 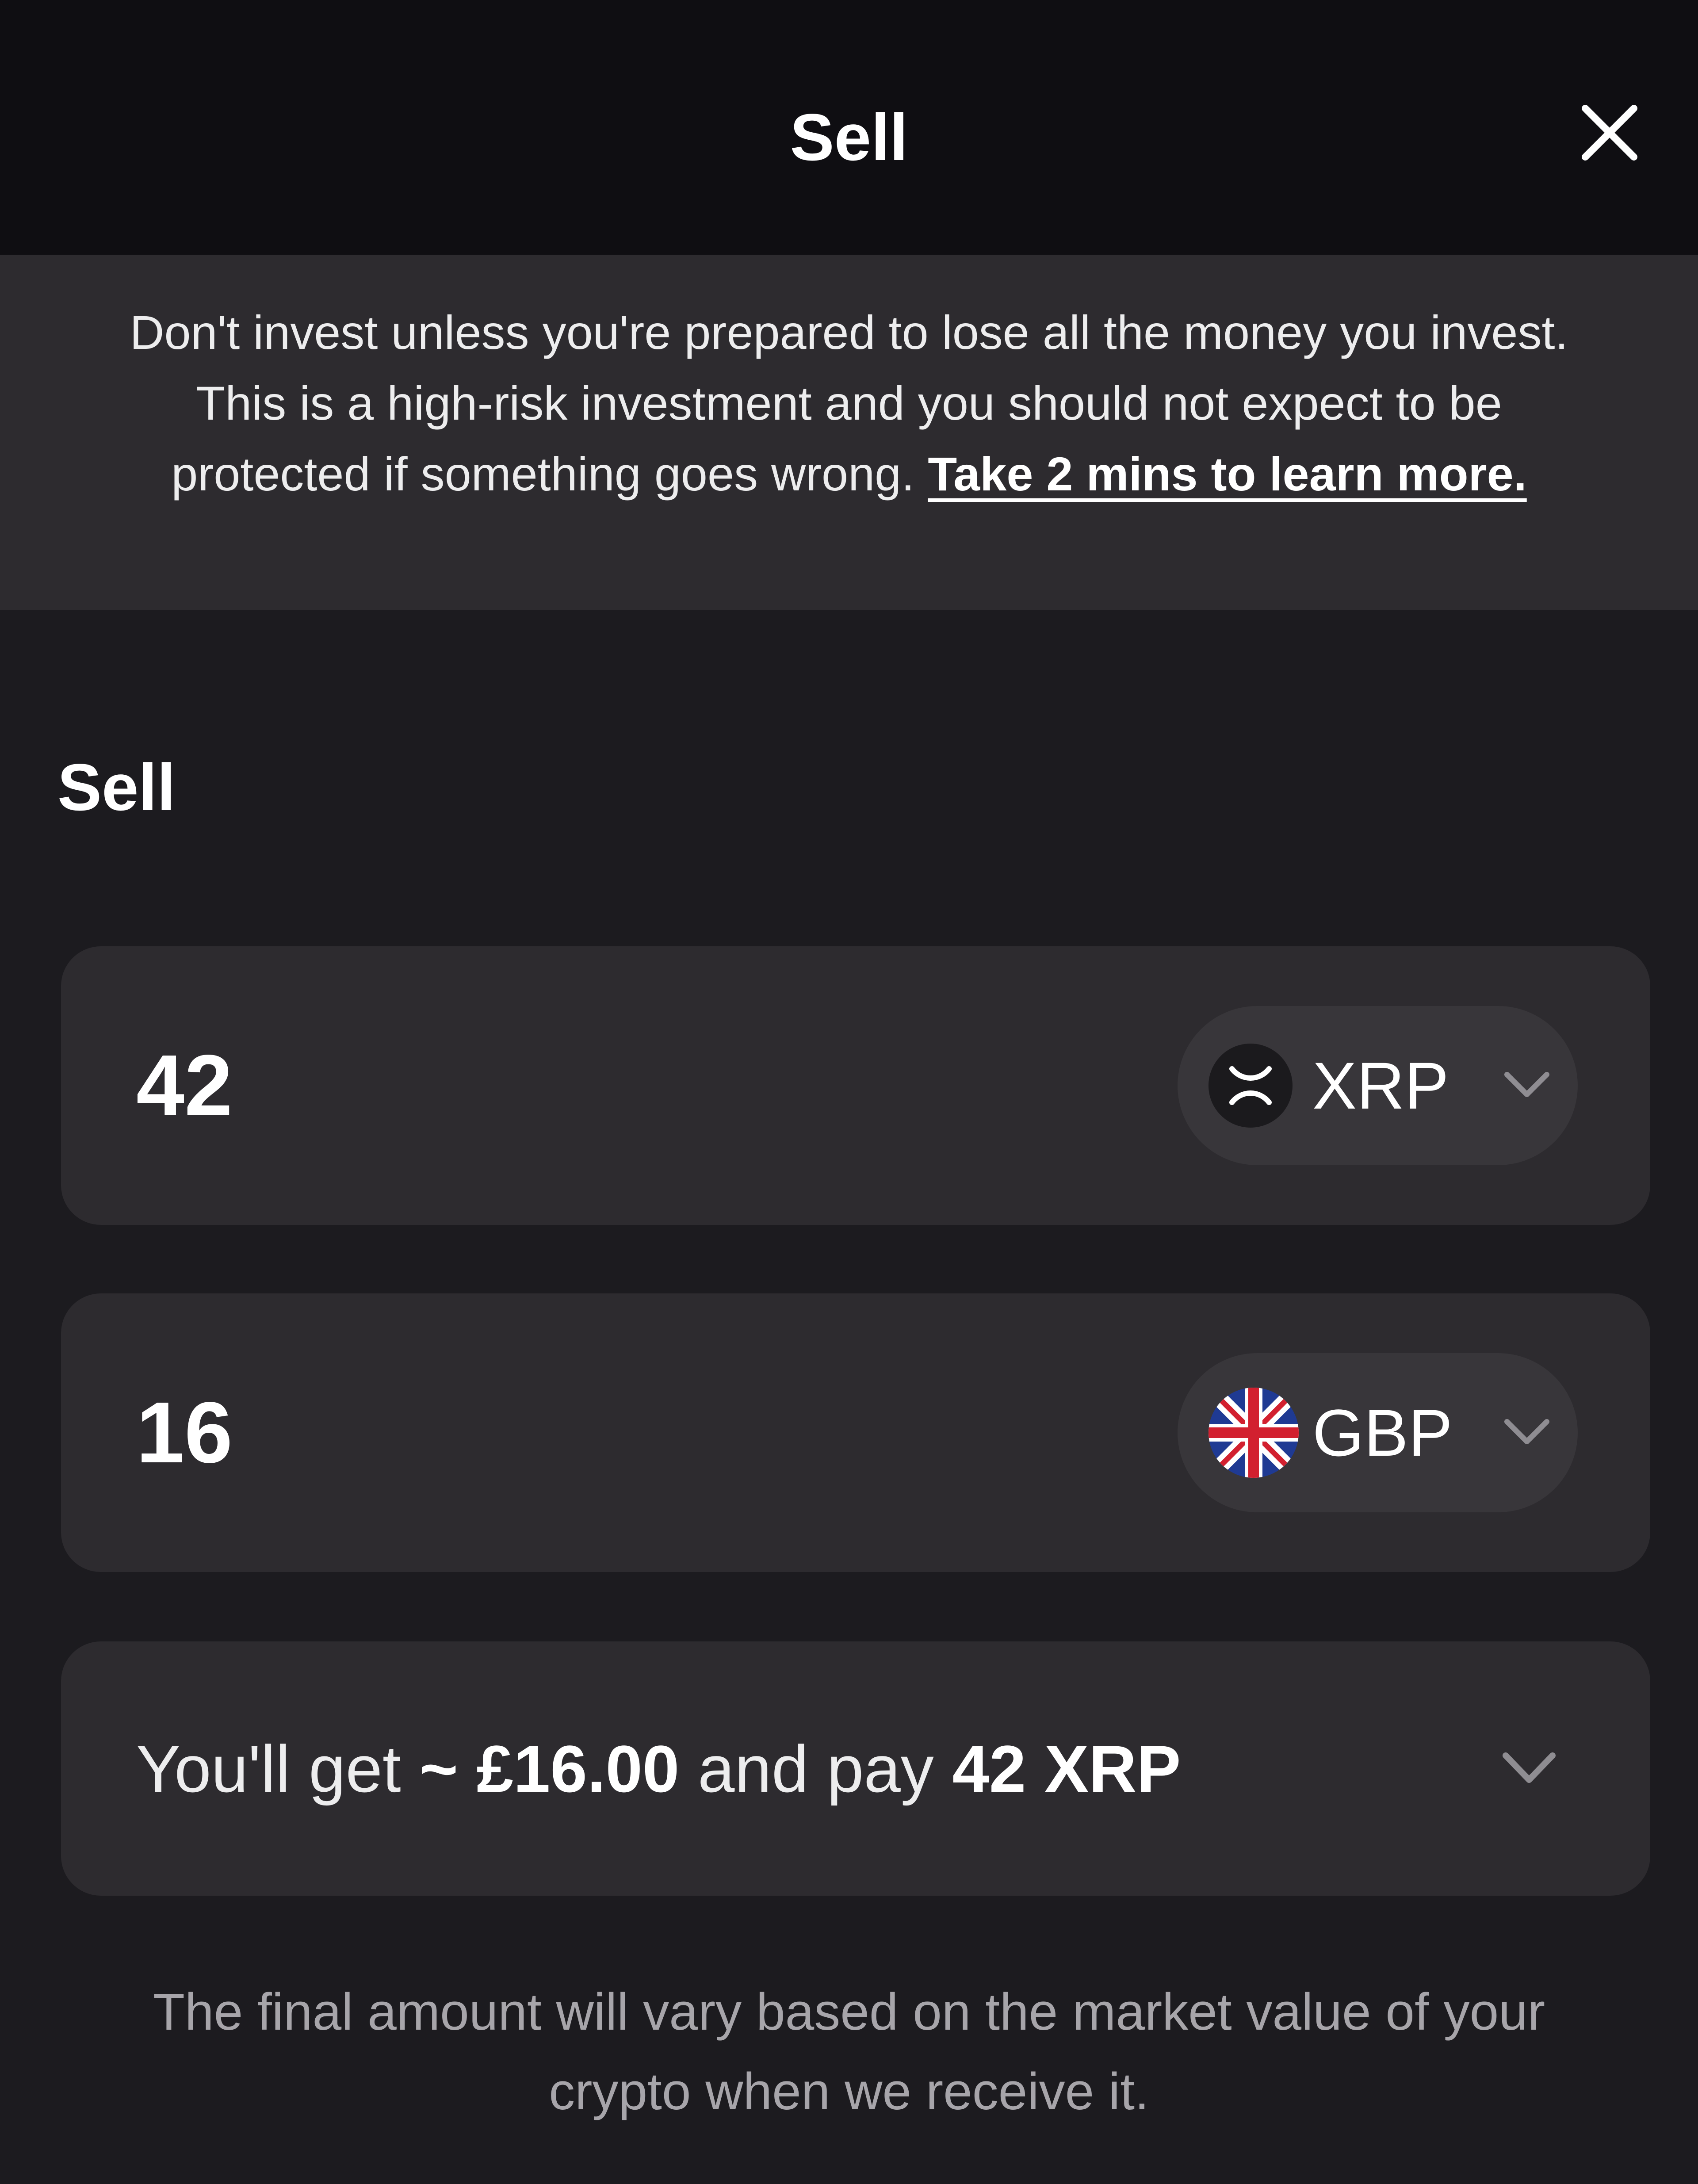 What do you see at coordinates (116, 787) in the screenshot?
I see `section-label: Sell` at bounding box center [116, 787].